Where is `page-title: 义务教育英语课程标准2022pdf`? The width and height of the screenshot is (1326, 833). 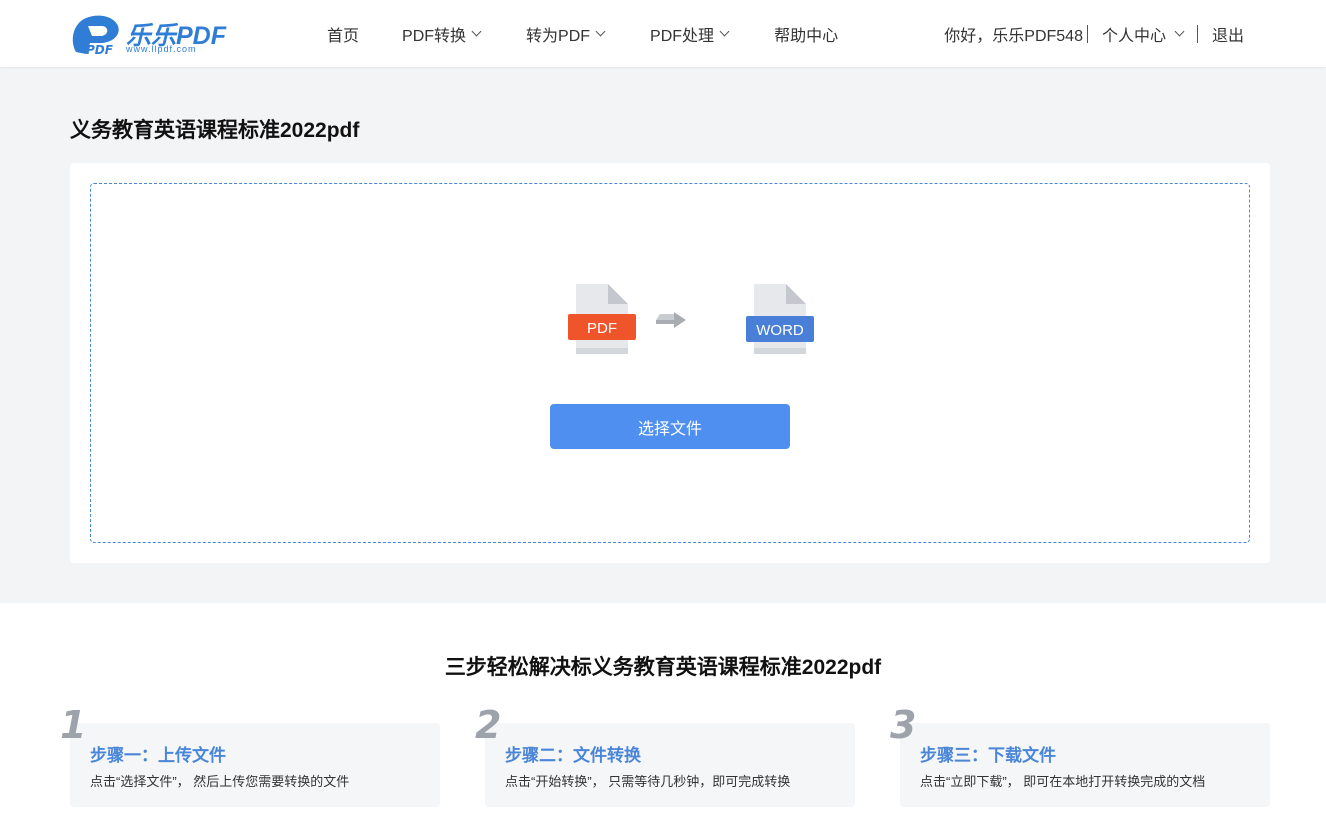 page-title: 义务教育英语课程标准2022pdf is located at coordinates (215, 130).